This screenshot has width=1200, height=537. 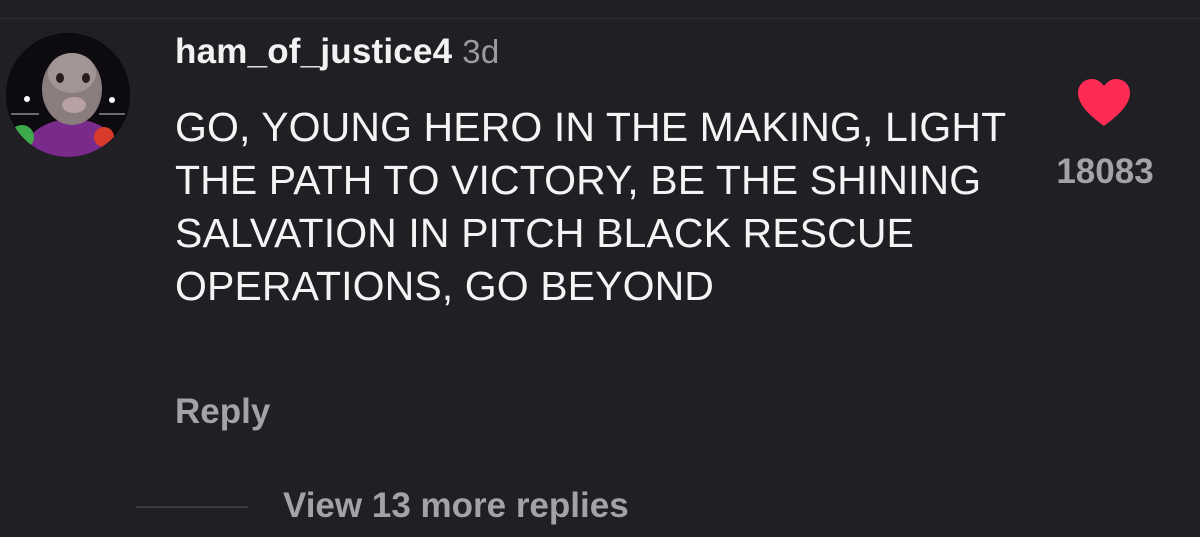 What do you see at coordinates (192, 507) in the screenshot?
I see `replies-divider` at bounding box center [192, 507].